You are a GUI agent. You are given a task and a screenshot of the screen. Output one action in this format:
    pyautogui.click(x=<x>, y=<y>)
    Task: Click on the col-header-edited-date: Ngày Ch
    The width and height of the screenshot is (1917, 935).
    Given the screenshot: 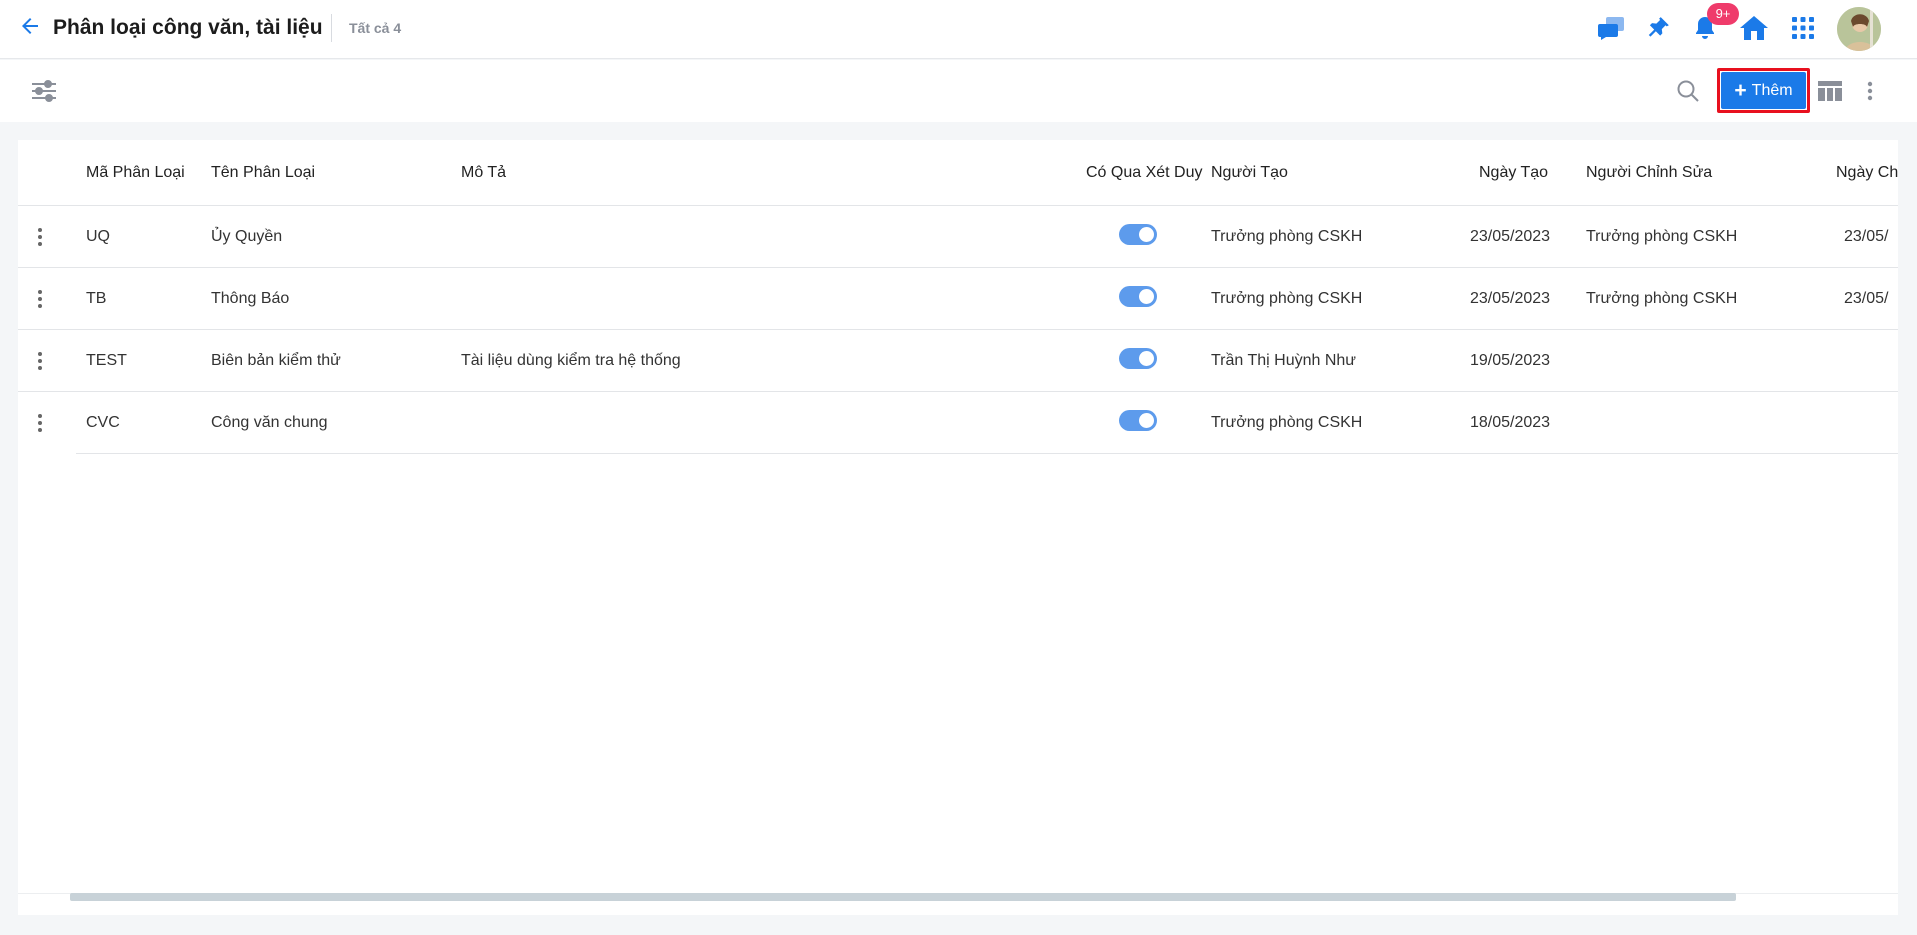 What is the action you would take?
    pyautogui.click(x=1867, y=173)
    